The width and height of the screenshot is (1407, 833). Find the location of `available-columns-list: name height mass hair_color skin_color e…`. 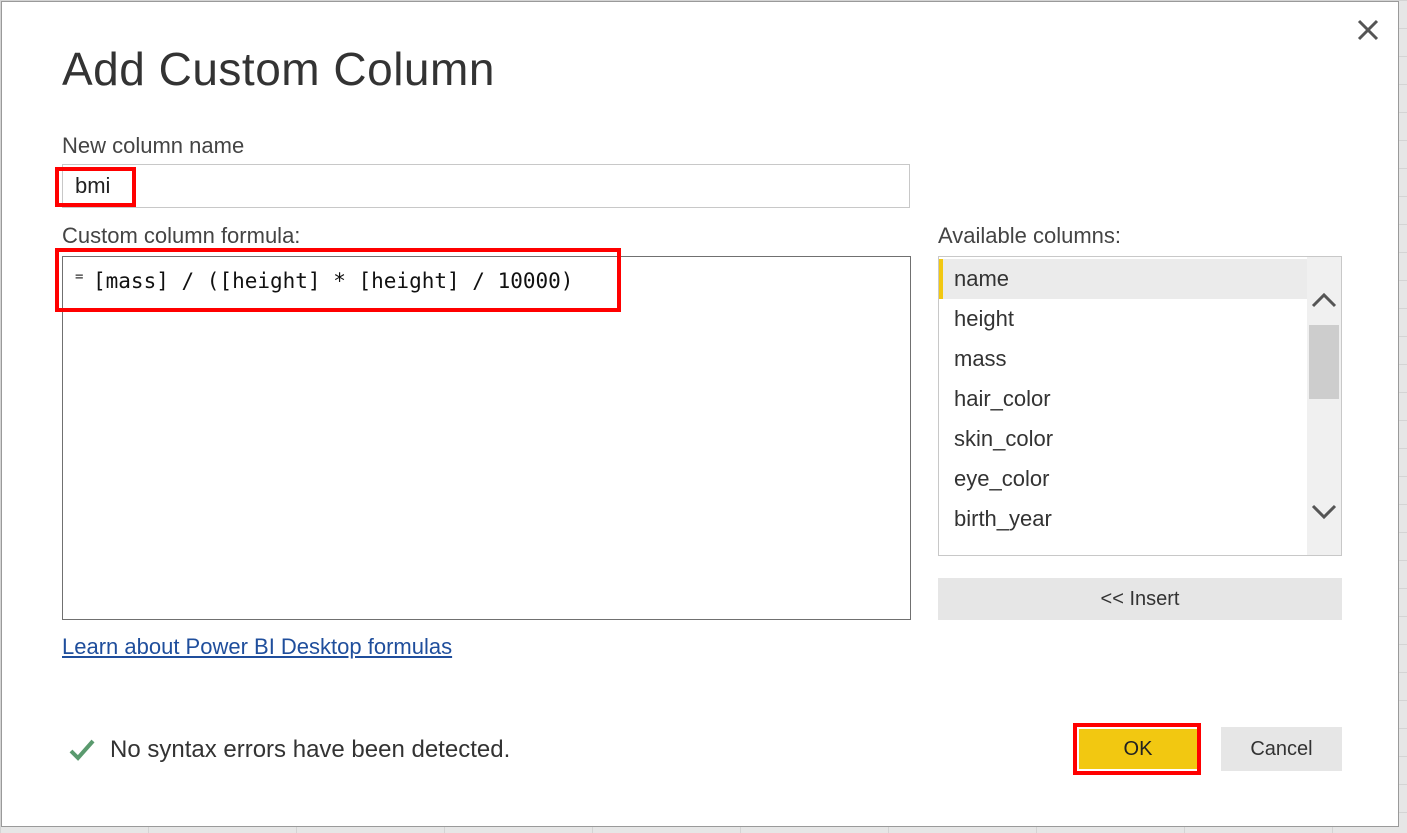

available-columns-list: name height mass hair_color skin_color e… is located at coordinates (1140, 406).